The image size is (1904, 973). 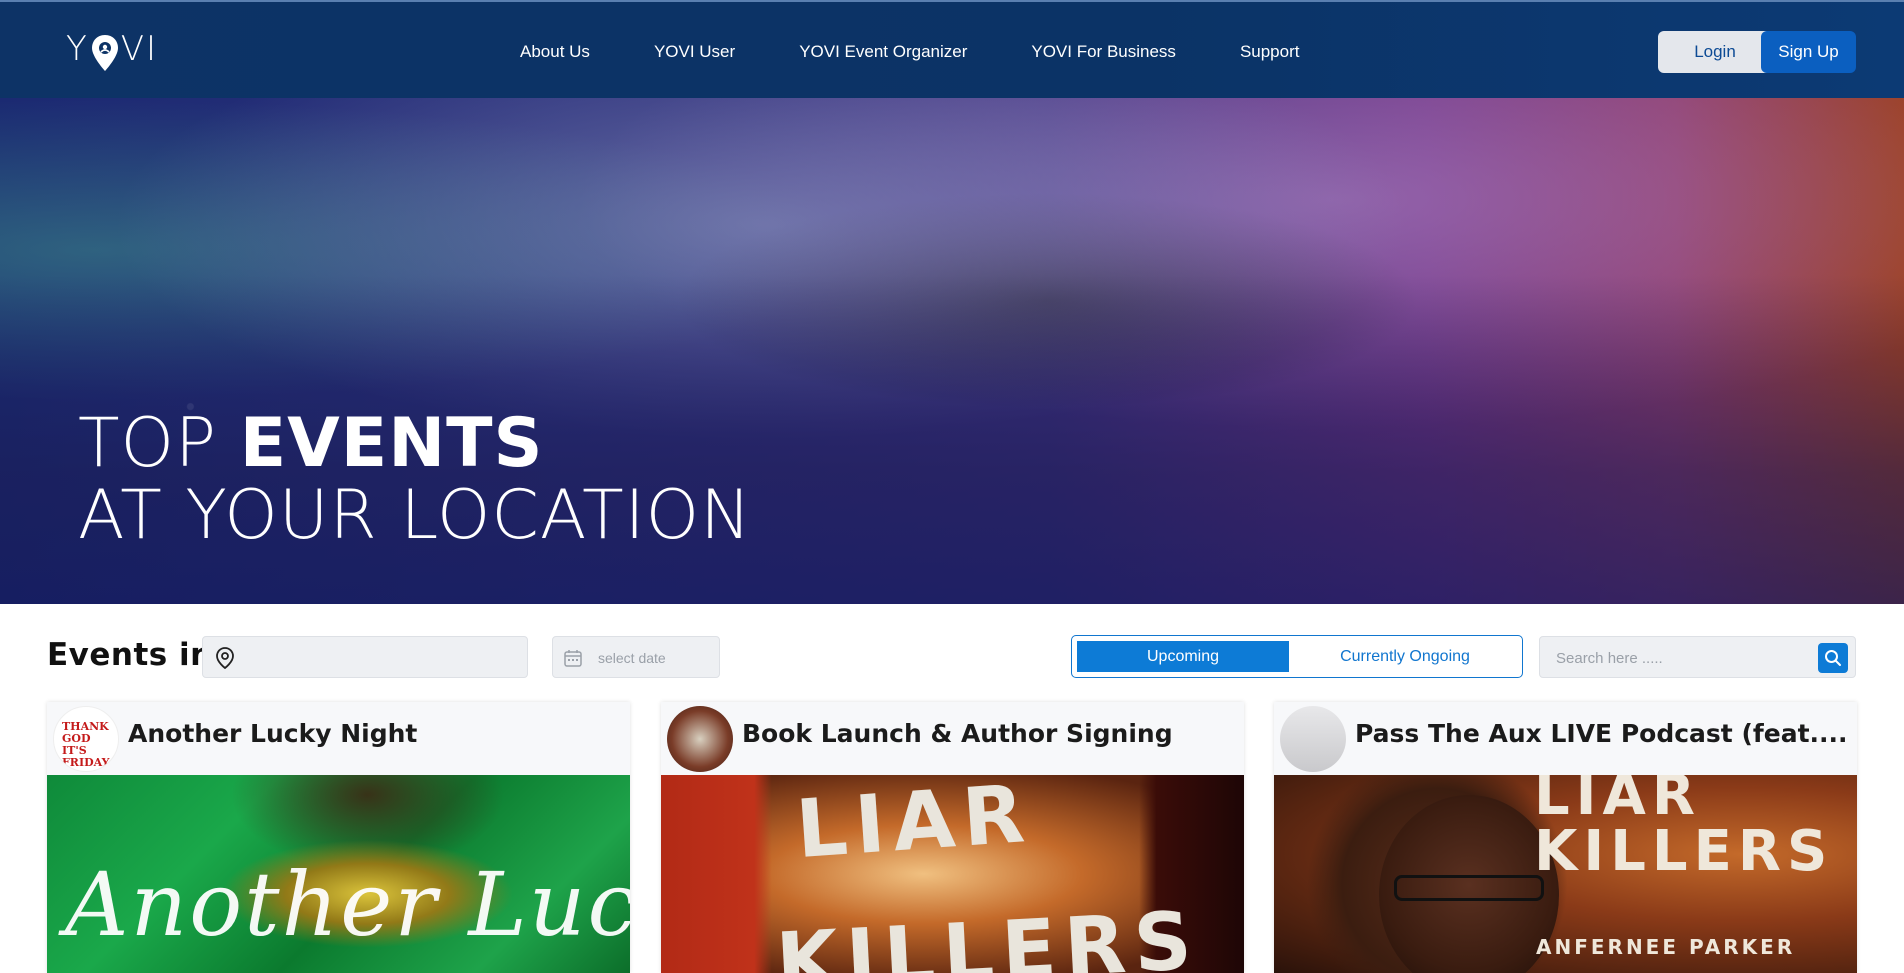 I want to click on nav-yovi-user: YOVI User, so click(x=694, y=52).